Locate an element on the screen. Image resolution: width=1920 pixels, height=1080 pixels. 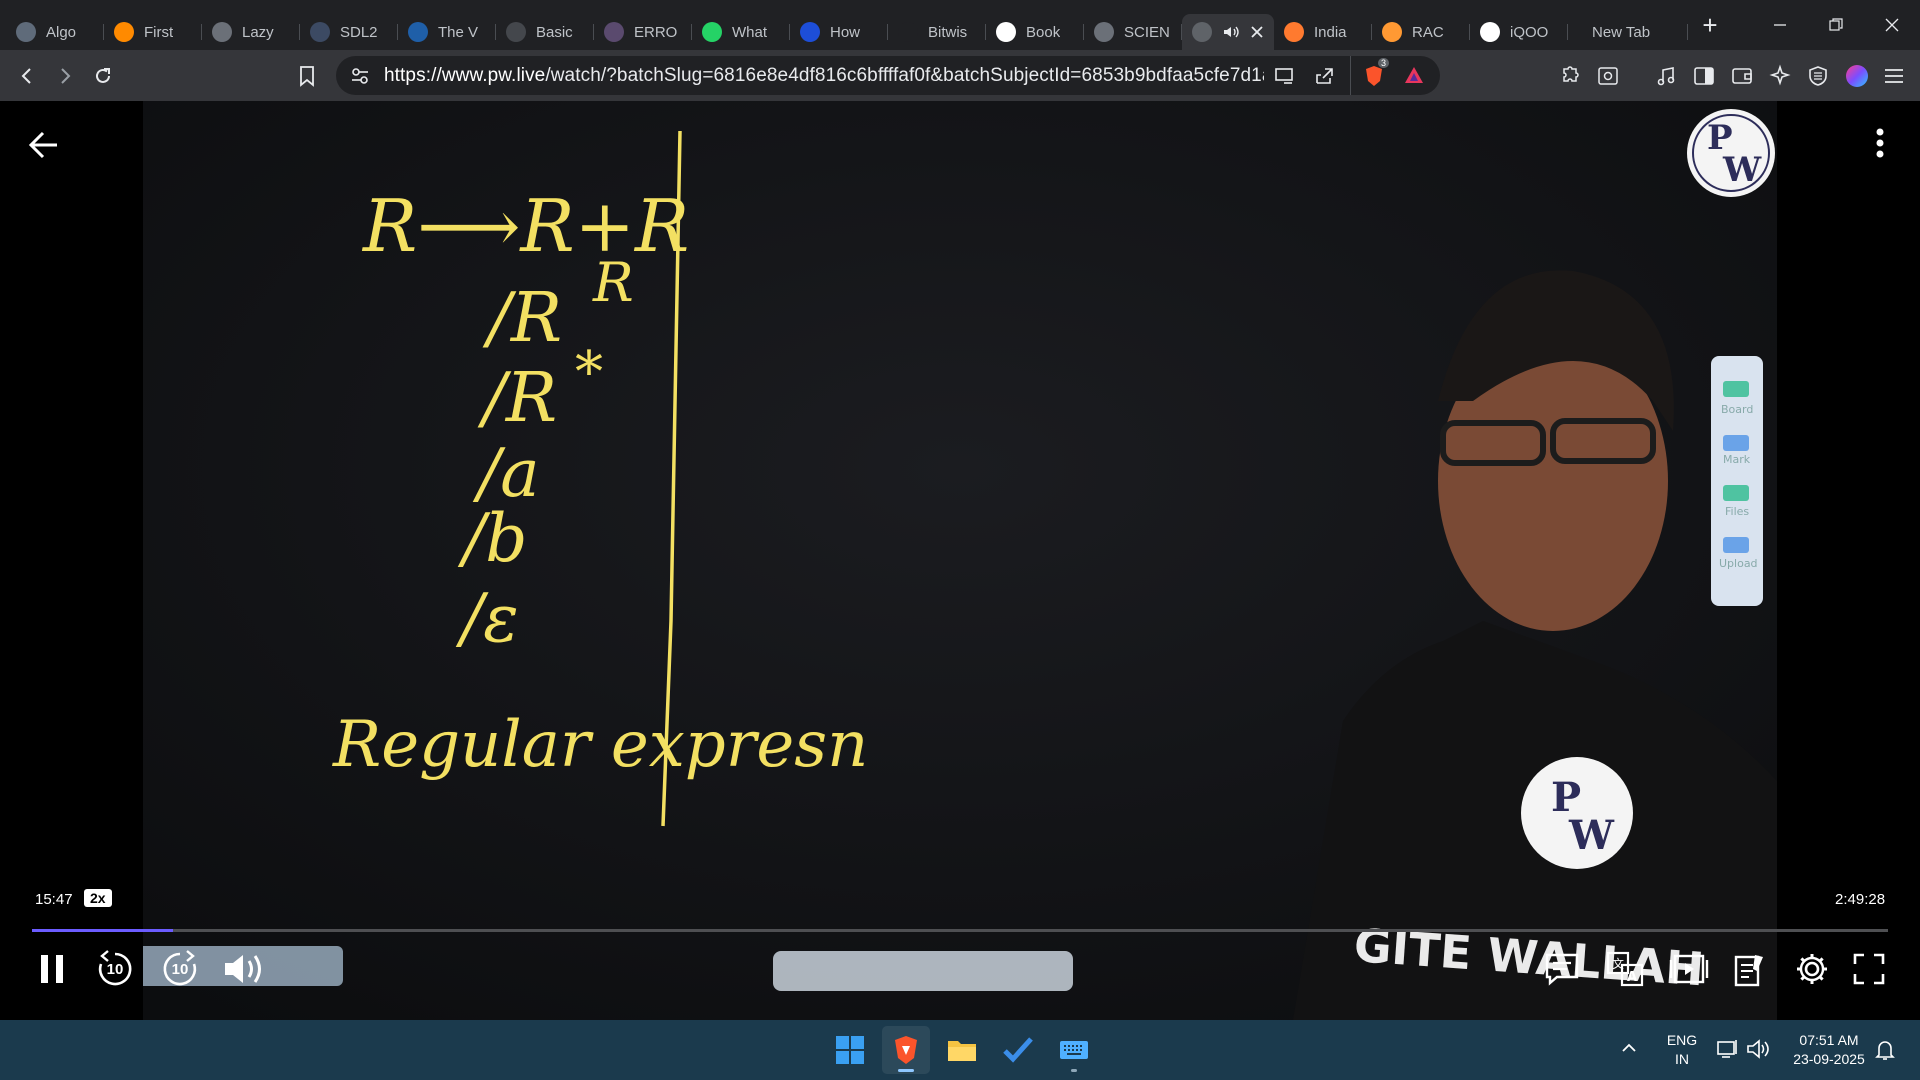
input-language: ENG IN is located at coordinates (1682, 1050).